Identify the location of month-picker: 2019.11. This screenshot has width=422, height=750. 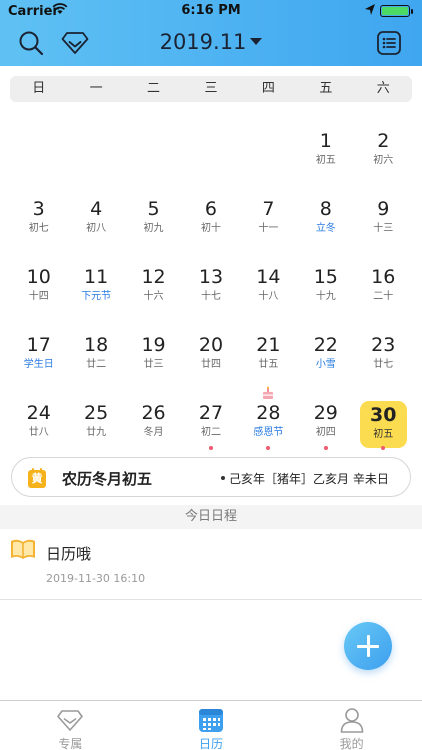
(211, 42).